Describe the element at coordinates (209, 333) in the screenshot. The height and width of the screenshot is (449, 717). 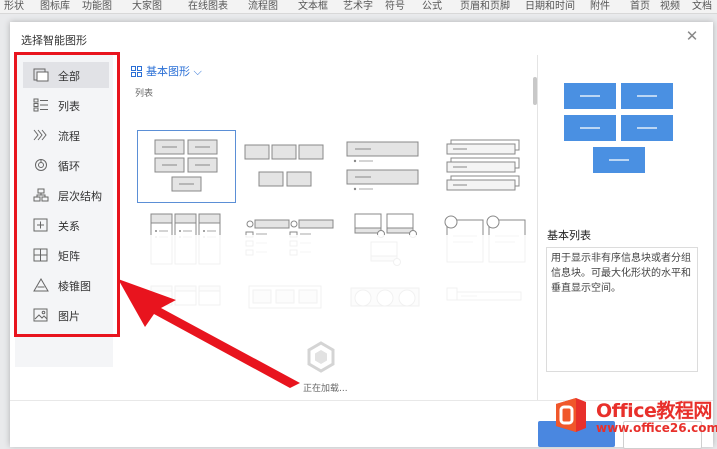
I see `pointer-arrow` at that location.